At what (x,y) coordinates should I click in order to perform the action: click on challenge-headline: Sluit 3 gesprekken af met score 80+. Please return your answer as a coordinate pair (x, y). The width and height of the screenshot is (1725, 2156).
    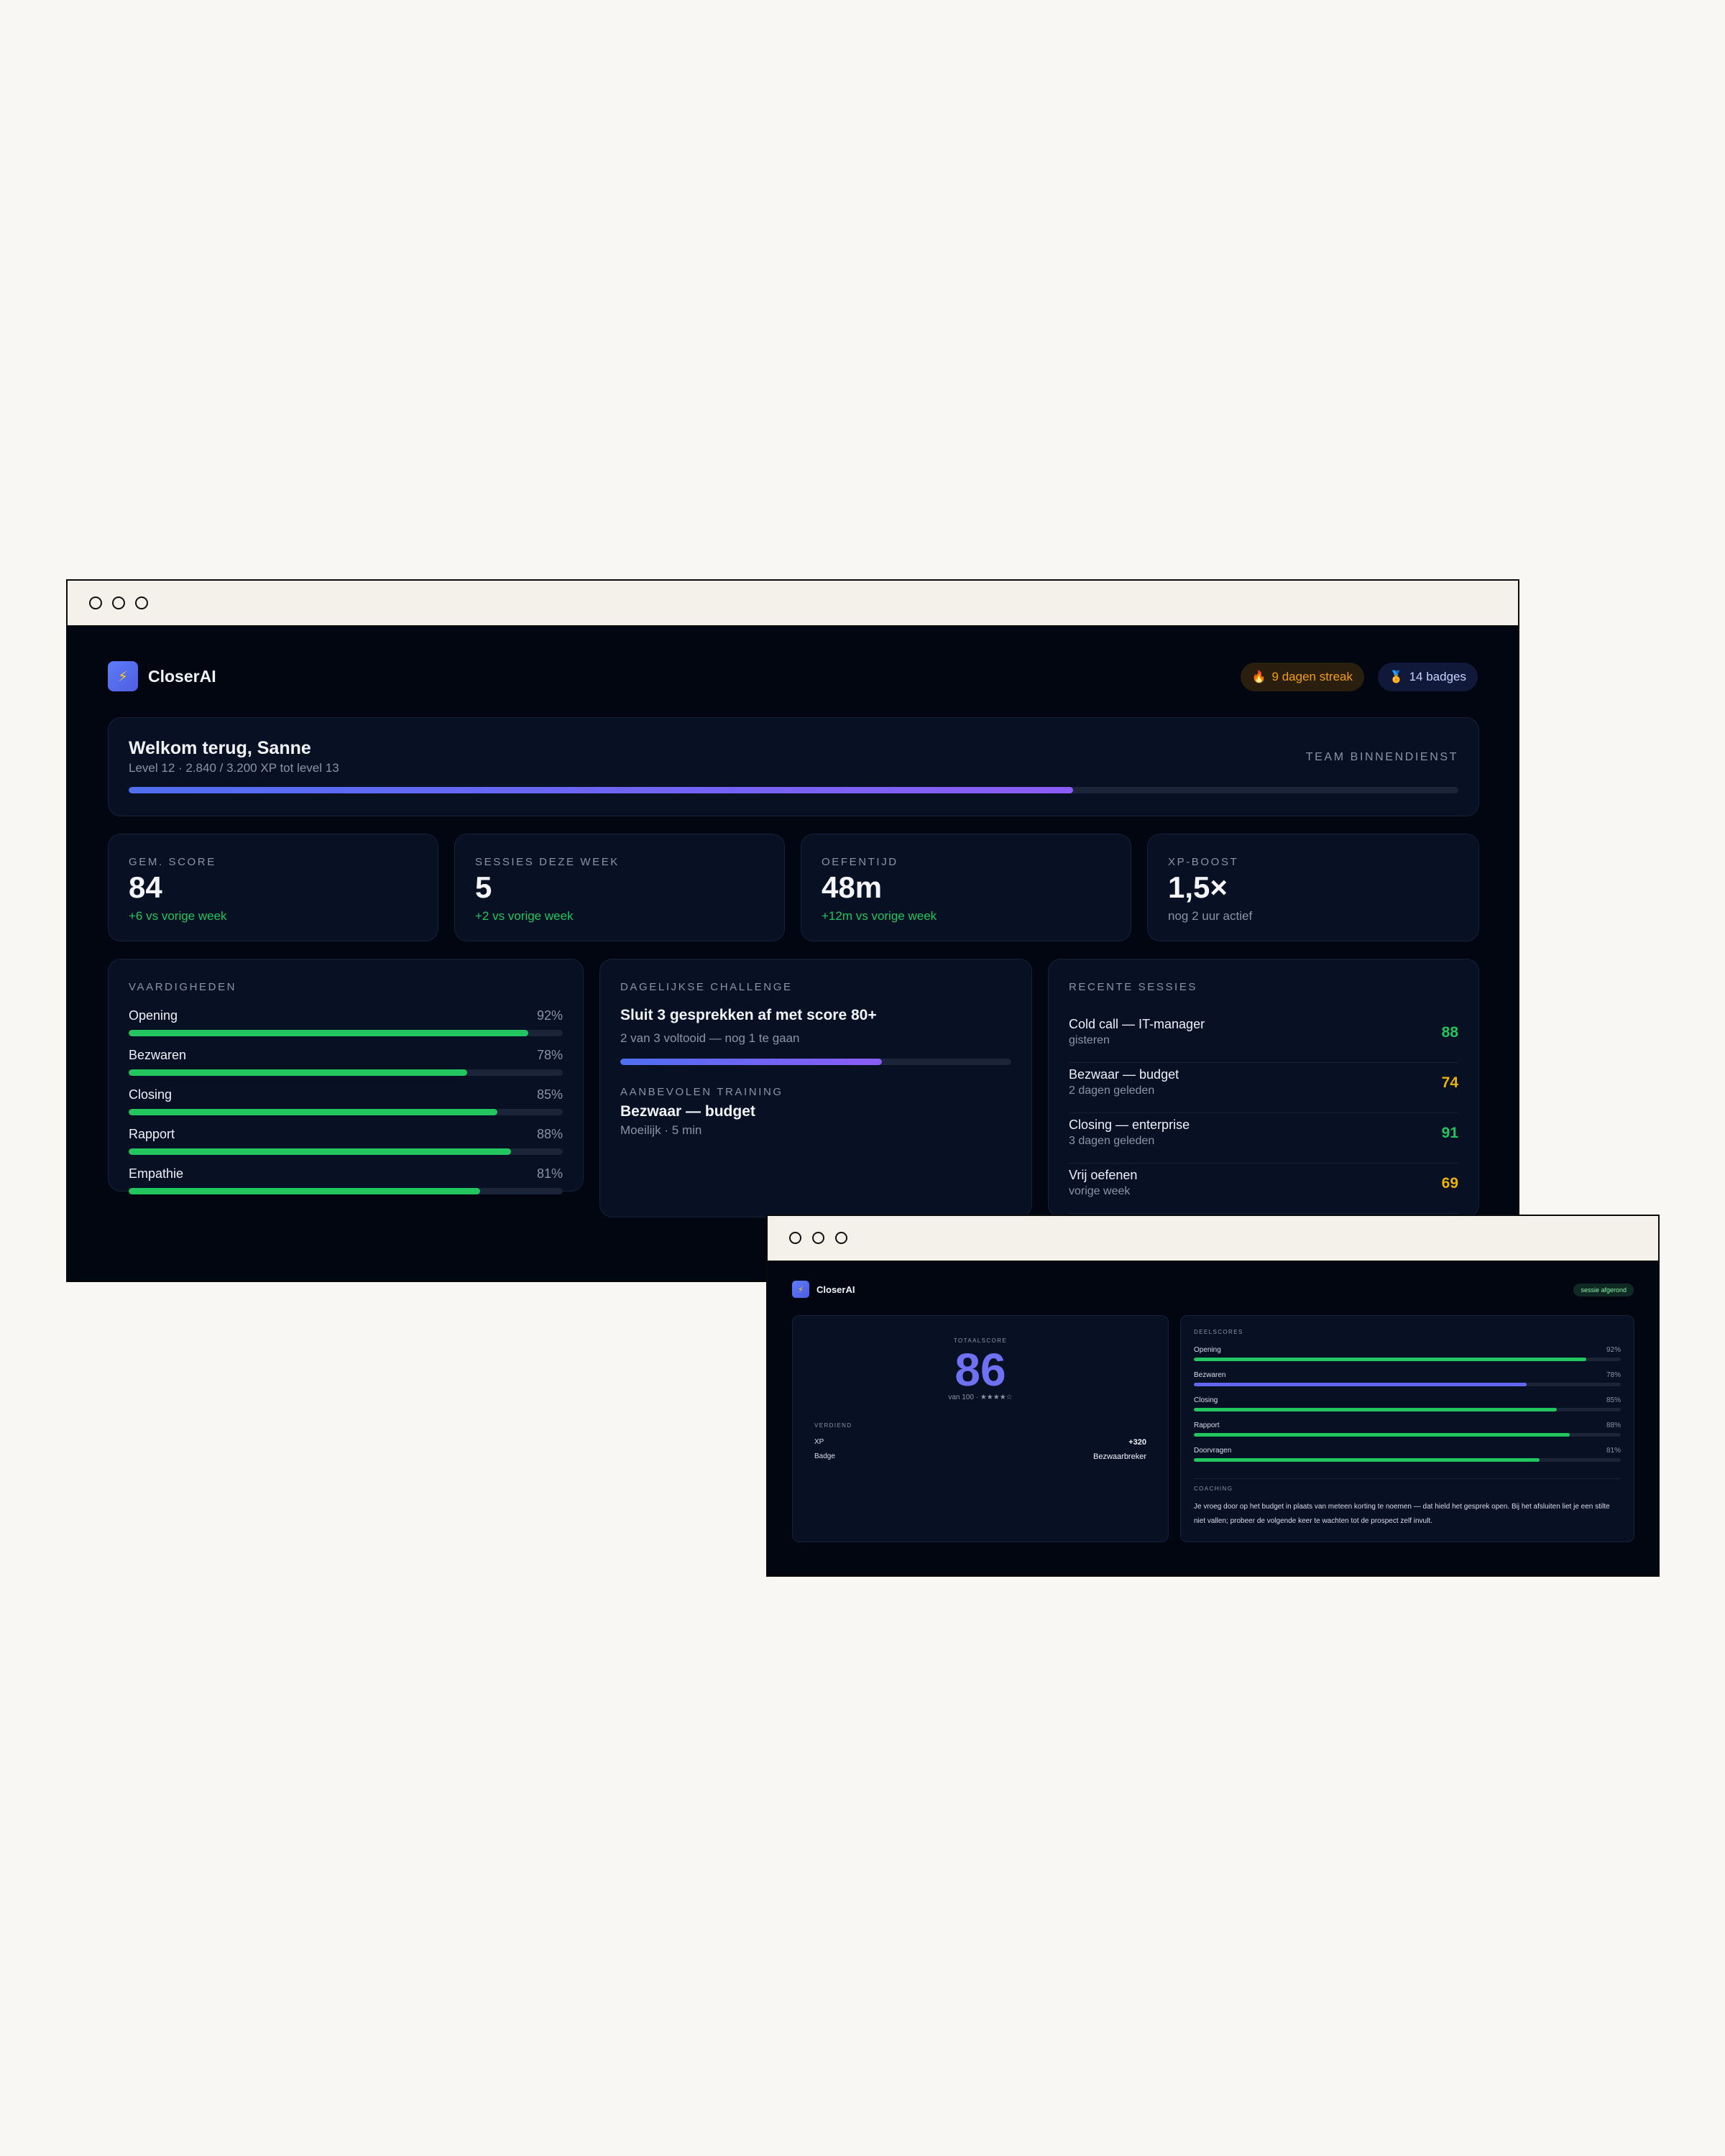
    Looking at the image, I should click on (748, 1015).